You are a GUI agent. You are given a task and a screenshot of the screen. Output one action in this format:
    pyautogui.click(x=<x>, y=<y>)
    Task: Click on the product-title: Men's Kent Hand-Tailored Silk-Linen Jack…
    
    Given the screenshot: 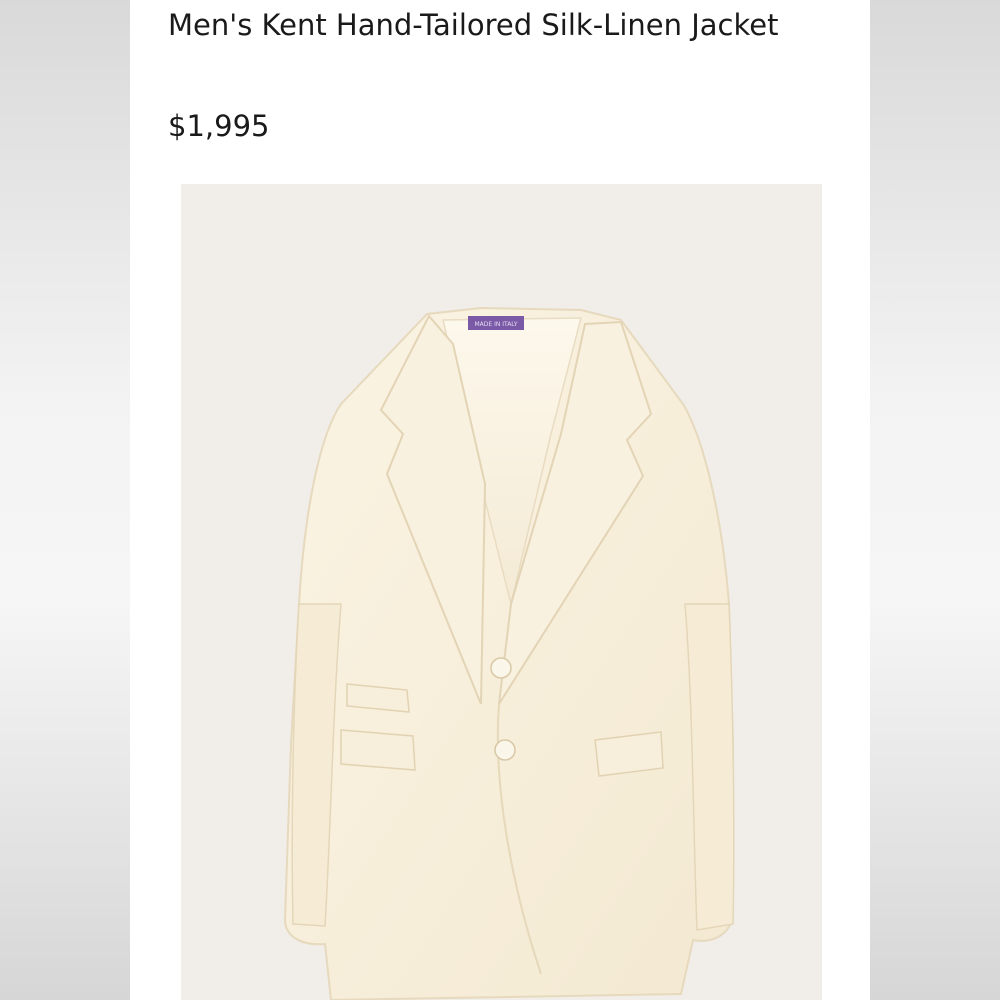 What is the action you would take?
    pyautogui.click(x=473, y=25)
    